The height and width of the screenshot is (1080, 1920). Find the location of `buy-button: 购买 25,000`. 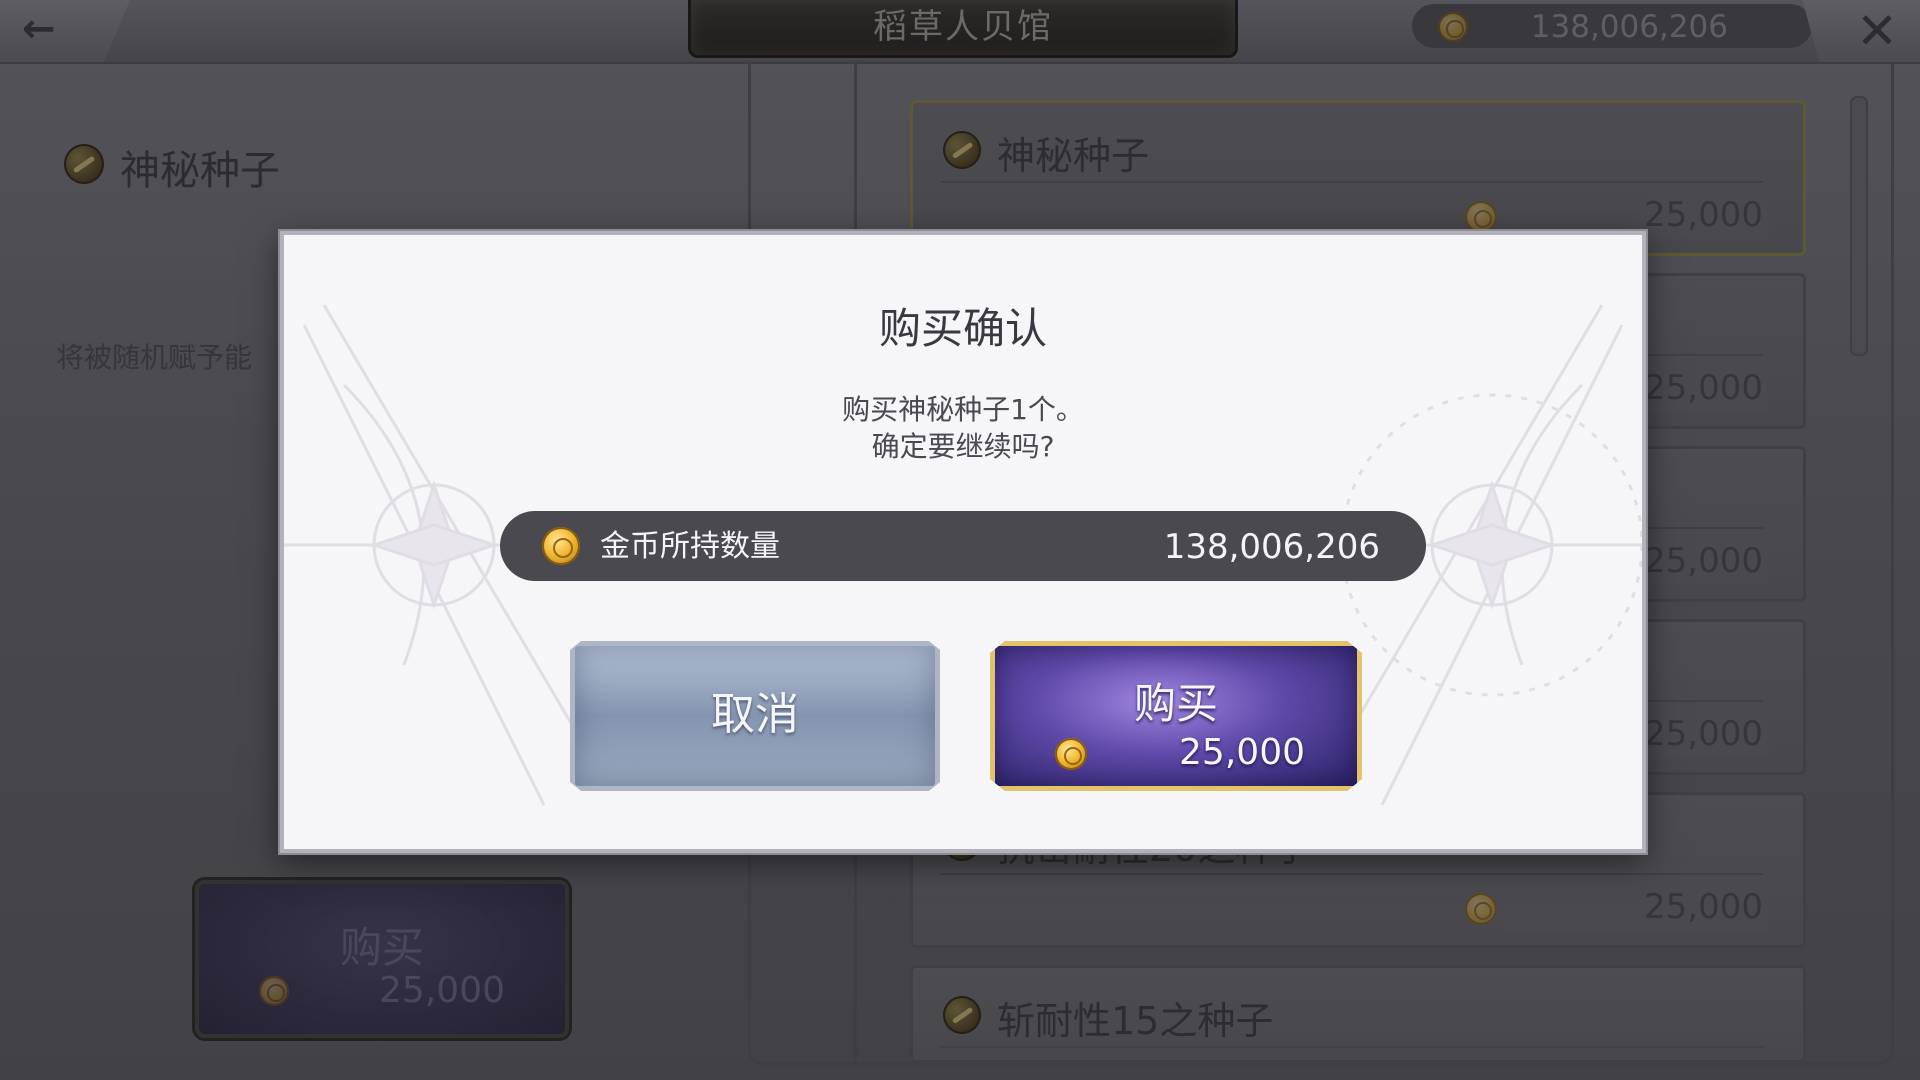

buy-button: 购买 25,000 is located at coordinates (1176, 716).